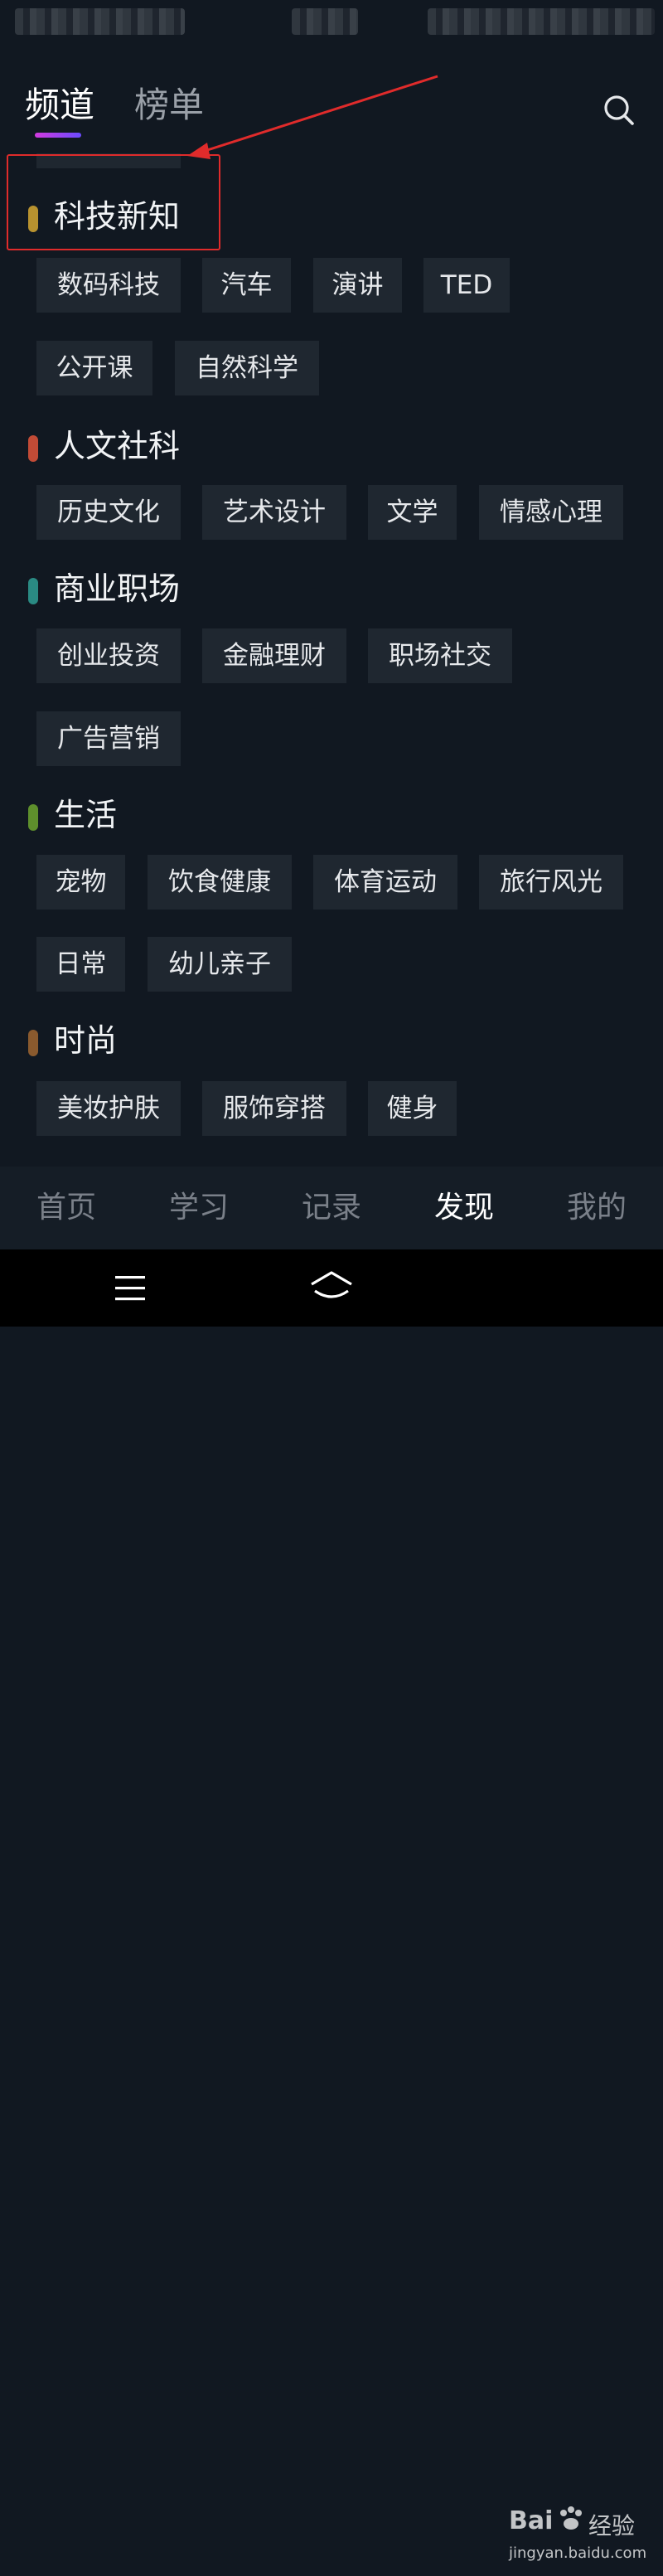 This screenshot has width=663, height=2576. I want to click on search-button, so click(619, 110).